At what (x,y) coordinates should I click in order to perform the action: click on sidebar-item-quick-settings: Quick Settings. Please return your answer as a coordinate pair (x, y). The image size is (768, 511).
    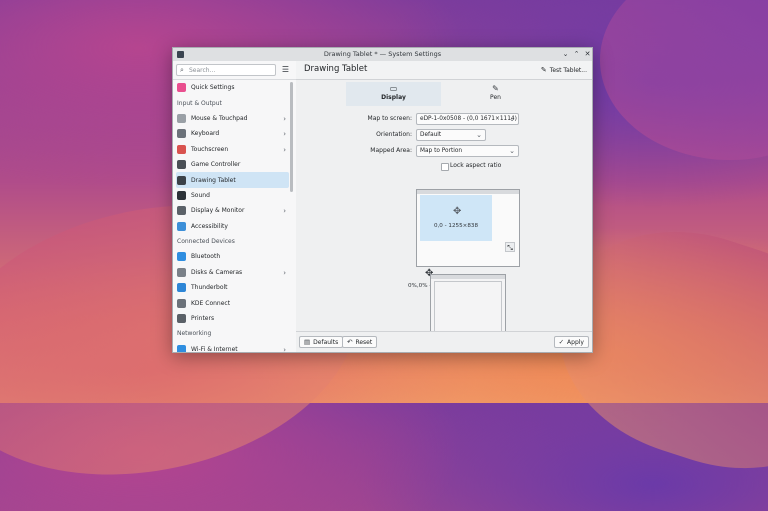
    Looking at the image, I should click on (231, 87).